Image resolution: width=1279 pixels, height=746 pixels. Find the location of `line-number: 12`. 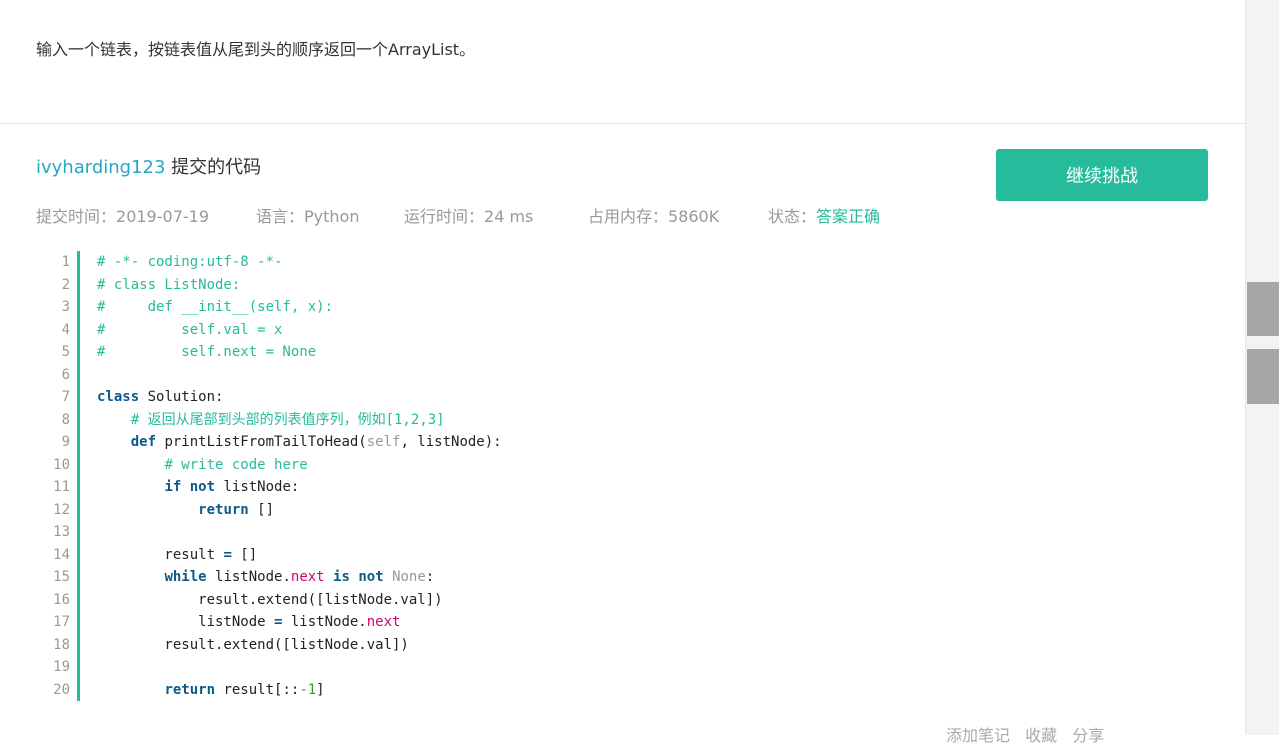

line-number: 12 is located at coordinates (61, 509).